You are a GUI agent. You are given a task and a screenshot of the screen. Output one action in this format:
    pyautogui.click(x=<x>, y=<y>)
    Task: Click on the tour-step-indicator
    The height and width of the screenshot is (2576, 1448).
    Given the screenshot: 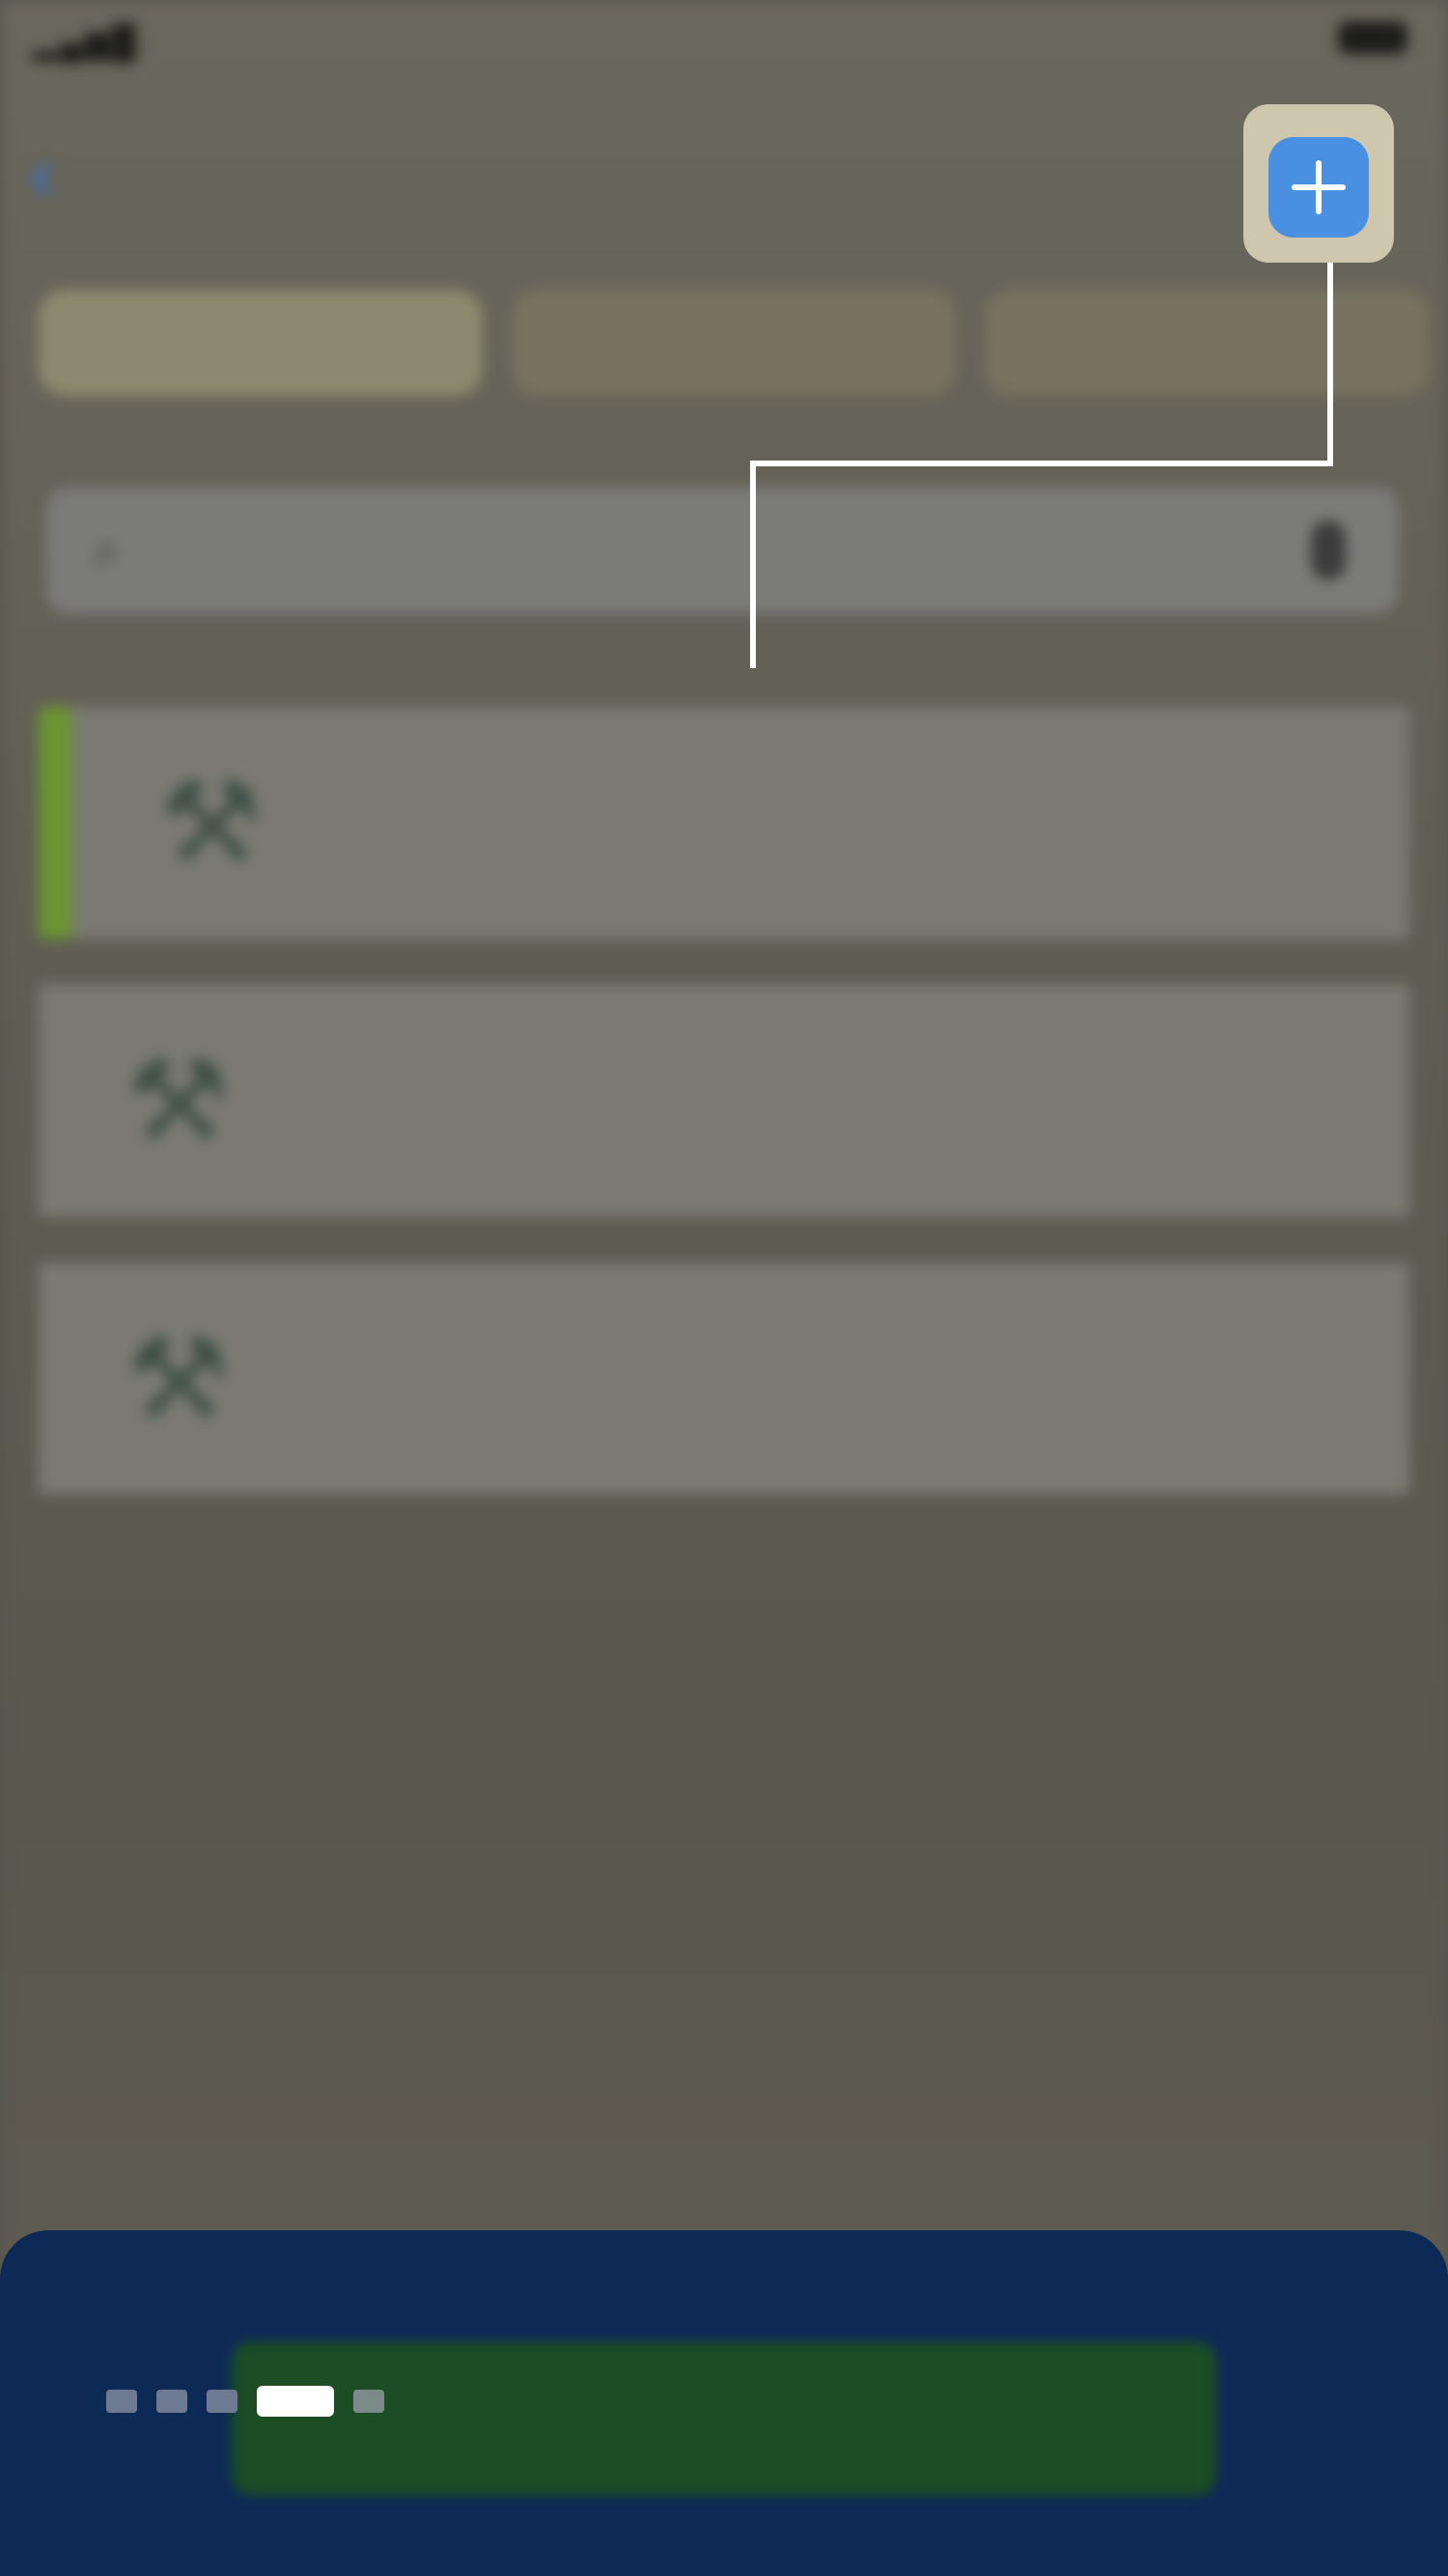 What is the action you would take?
    pyautogui.click(x=245, y=2402)
    